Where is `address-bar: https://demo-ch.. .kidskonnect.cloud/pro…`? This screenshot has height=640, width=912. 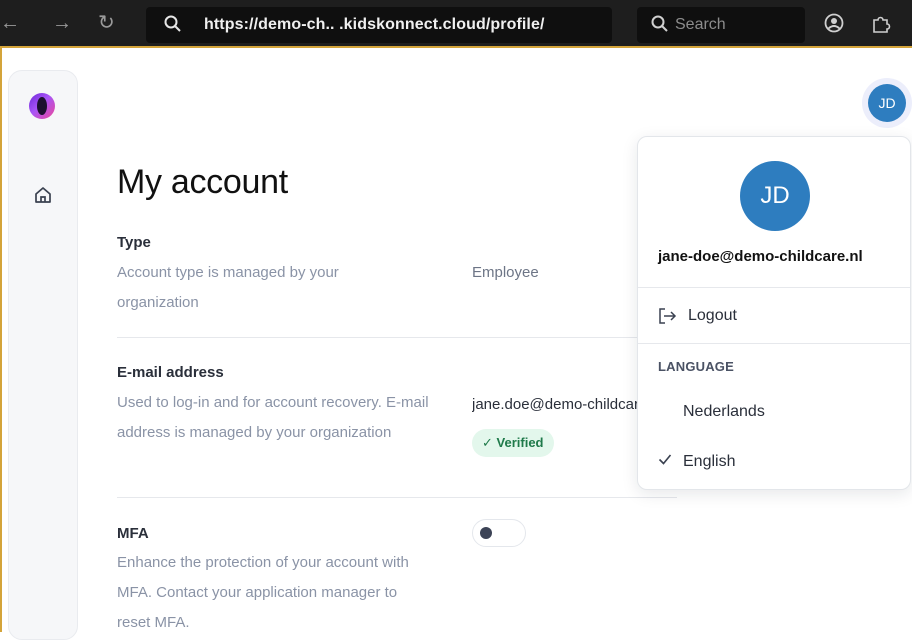 address-bar: https://demo-ch.. .kidskonnect.cloud/pro… is located at coordinates (379, 25).